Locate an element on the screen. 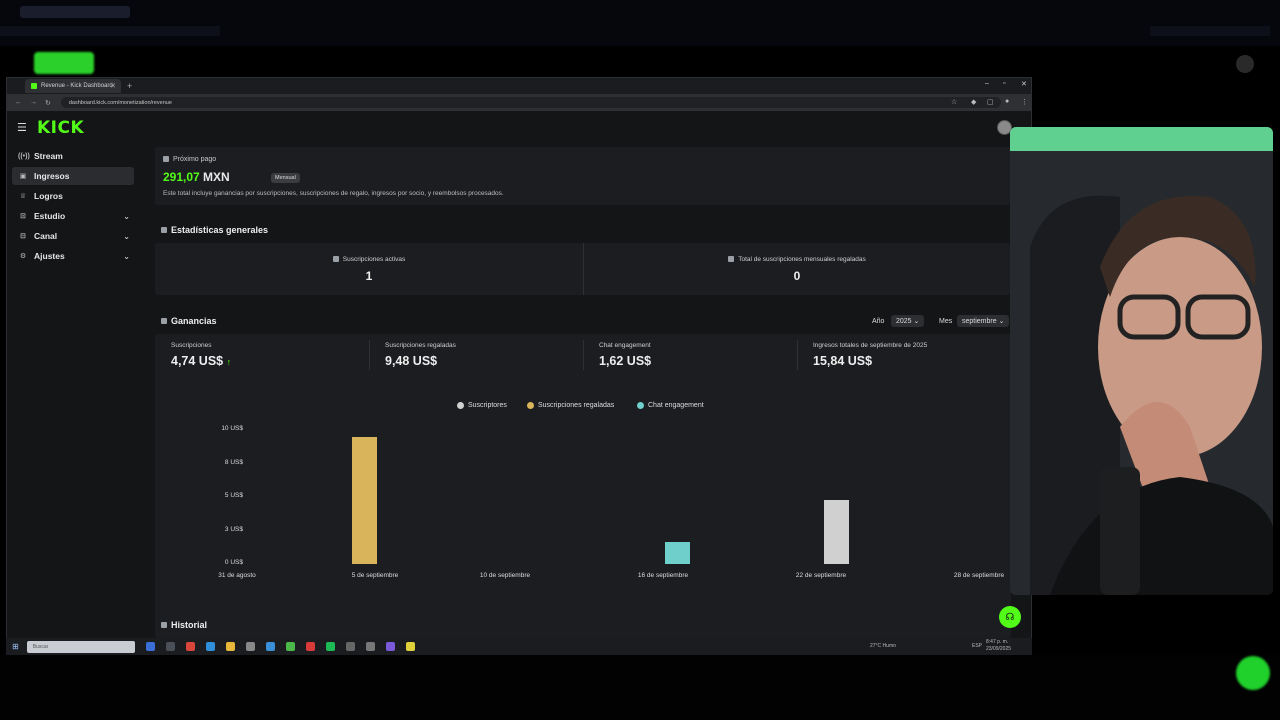 This screenshot has height=720, width=1280. clock-time: 8:47 p. m. is located at coordinates (997, 642).